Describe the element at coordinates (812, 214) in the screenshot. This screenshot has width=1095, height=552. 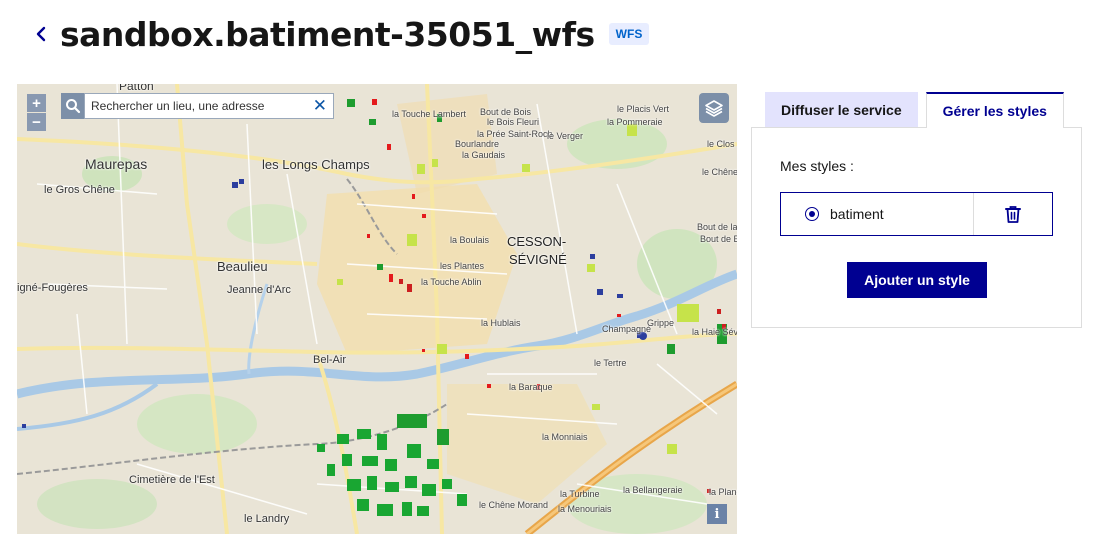
I see `radio-selected-icon` at that location.